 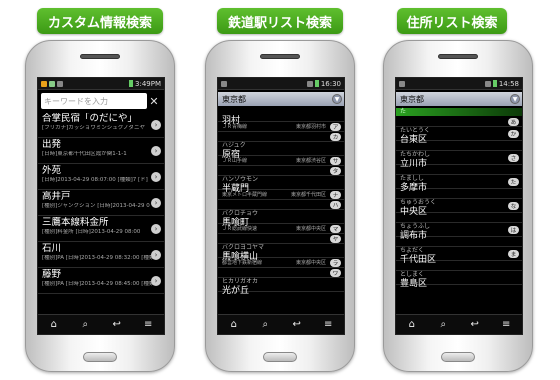 I want to click on ward-name: 台東区か, so click(x=459, y=136).